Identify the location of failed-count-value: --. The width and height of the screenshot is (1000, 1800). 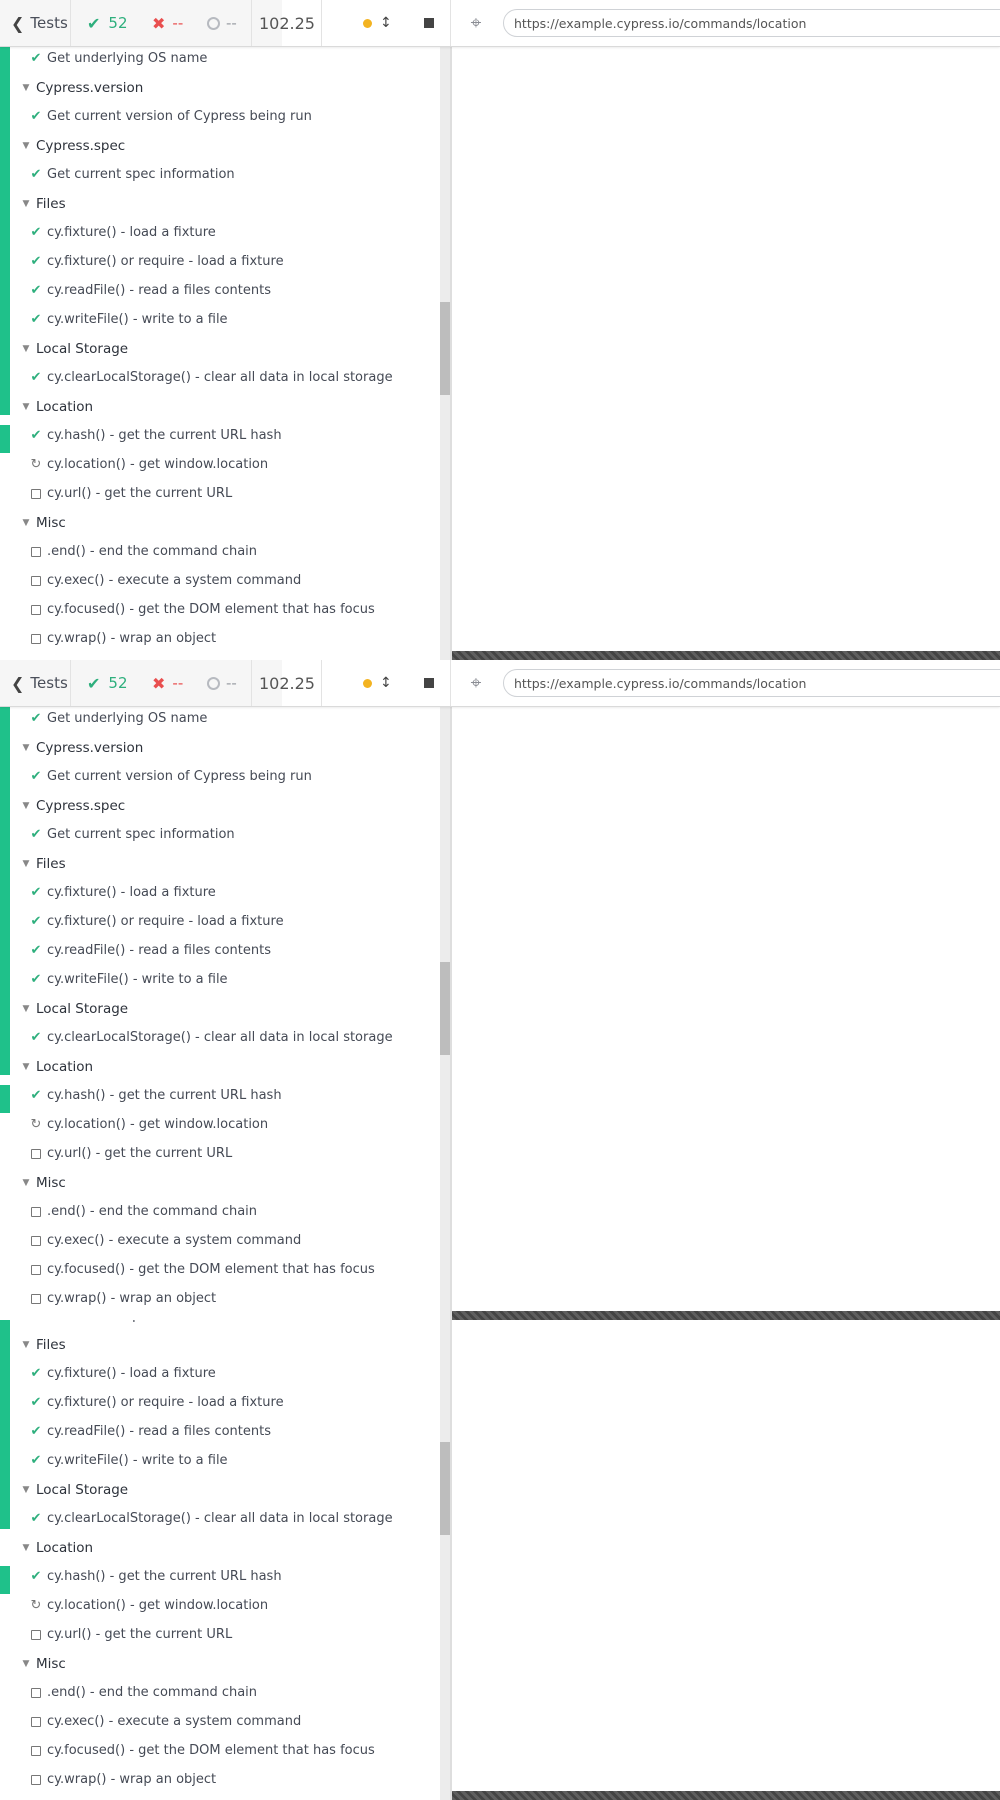
(178, 683).